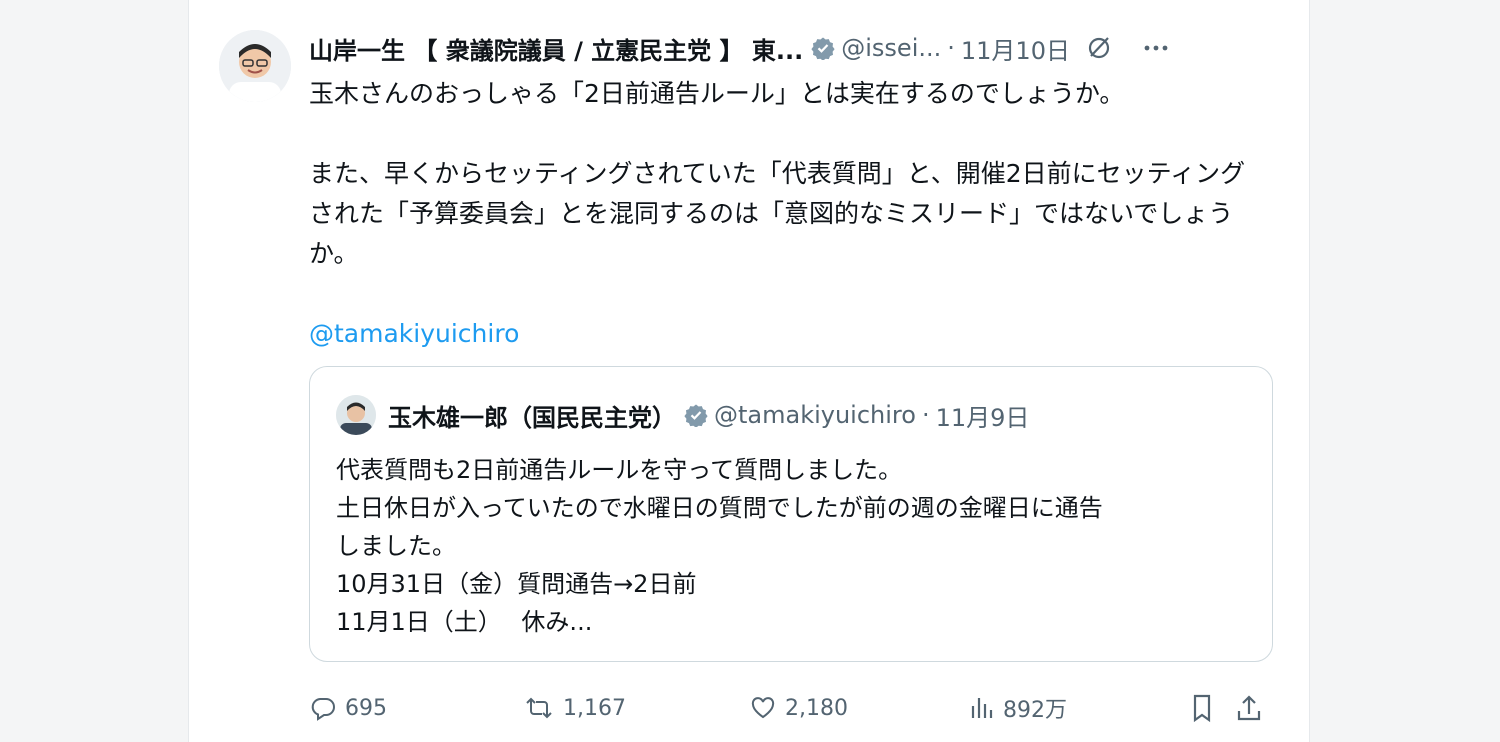 The width and height of the screenshot is (1500, 742). I want to click on quoted-line: しました。, so click(396, 546).